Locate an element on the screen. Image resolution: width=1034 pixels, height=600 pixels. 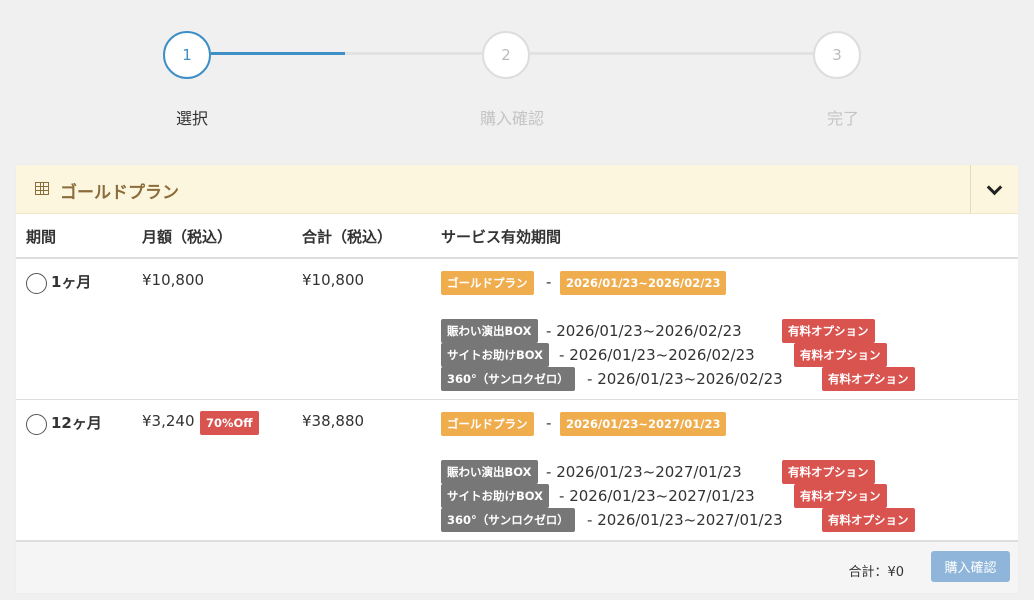
total-price: ¥38,880 is located at coordinates (333, 421).